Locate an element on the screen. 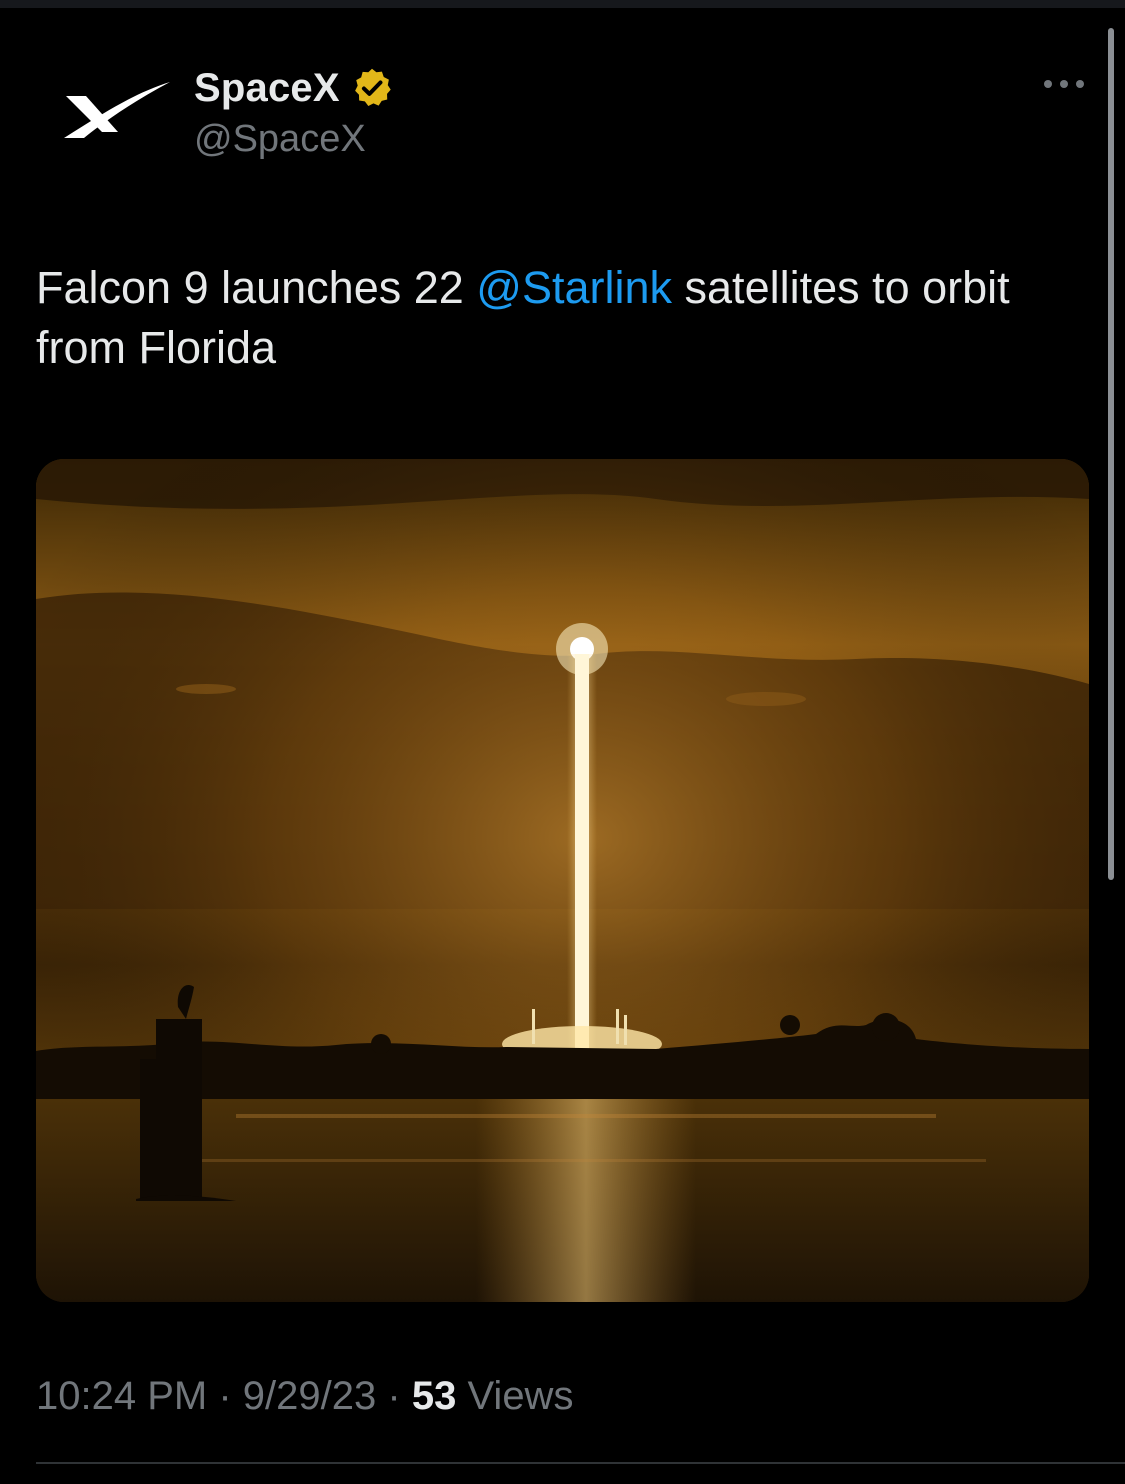 The height and width of the screenshot is (1484, 1125). tweet-text-part: Falcon 9 launches 22 is located at coordinates (256, 287).